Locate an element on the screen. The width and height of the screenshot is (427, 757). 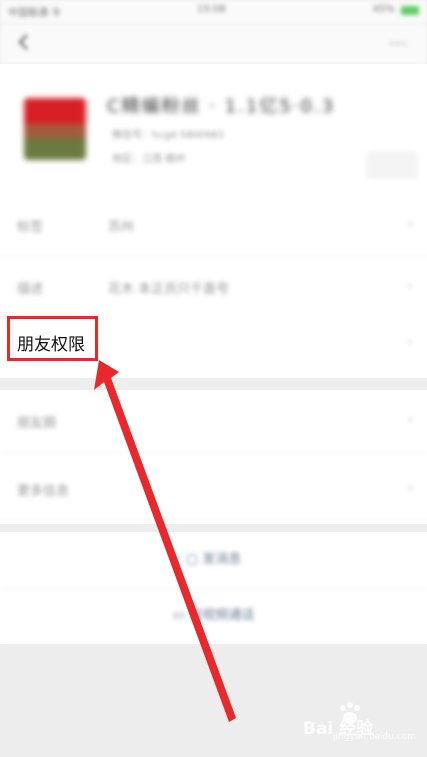
status-bar: 中国联通 令 15:08 45% is located at coordinates (213, 12).